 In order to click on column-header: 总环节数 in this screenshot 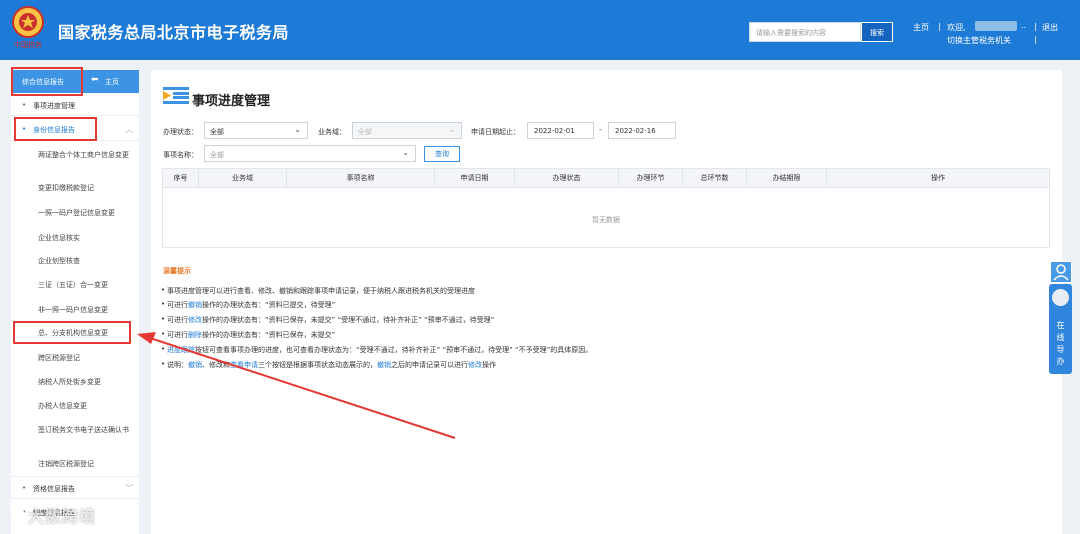, I will do `click(715, 178)`.